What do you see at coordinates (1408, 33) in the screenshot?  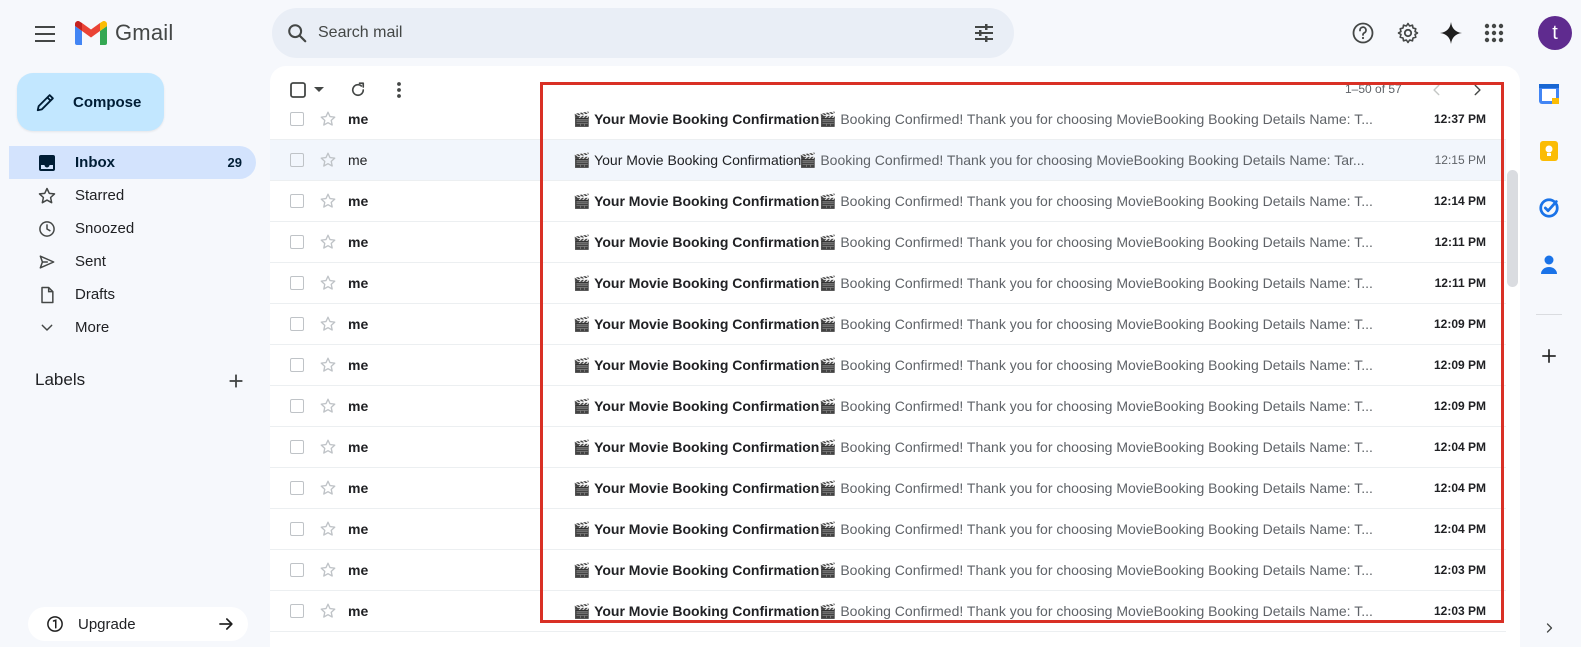 I see `settings-button` at bounding box center [1408, 33].